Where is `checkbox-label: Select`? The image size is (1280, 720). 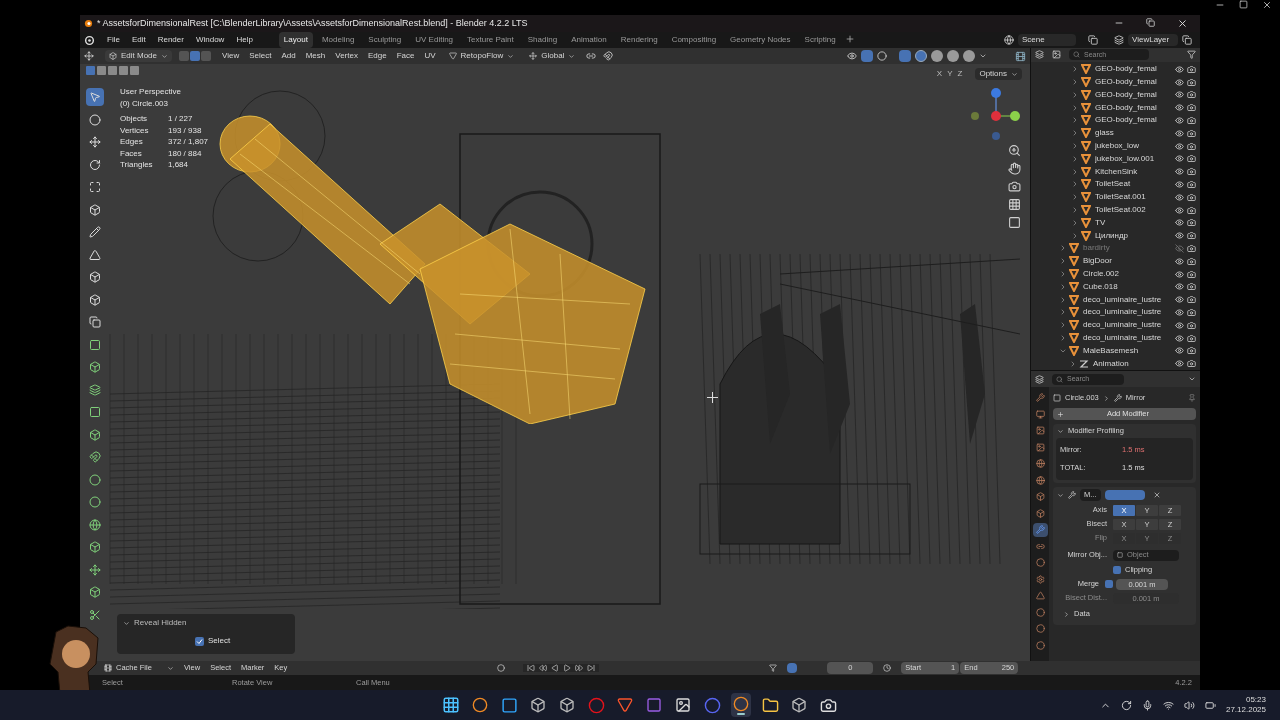
checkbox-label: Select is located at coordinates (219, 641).